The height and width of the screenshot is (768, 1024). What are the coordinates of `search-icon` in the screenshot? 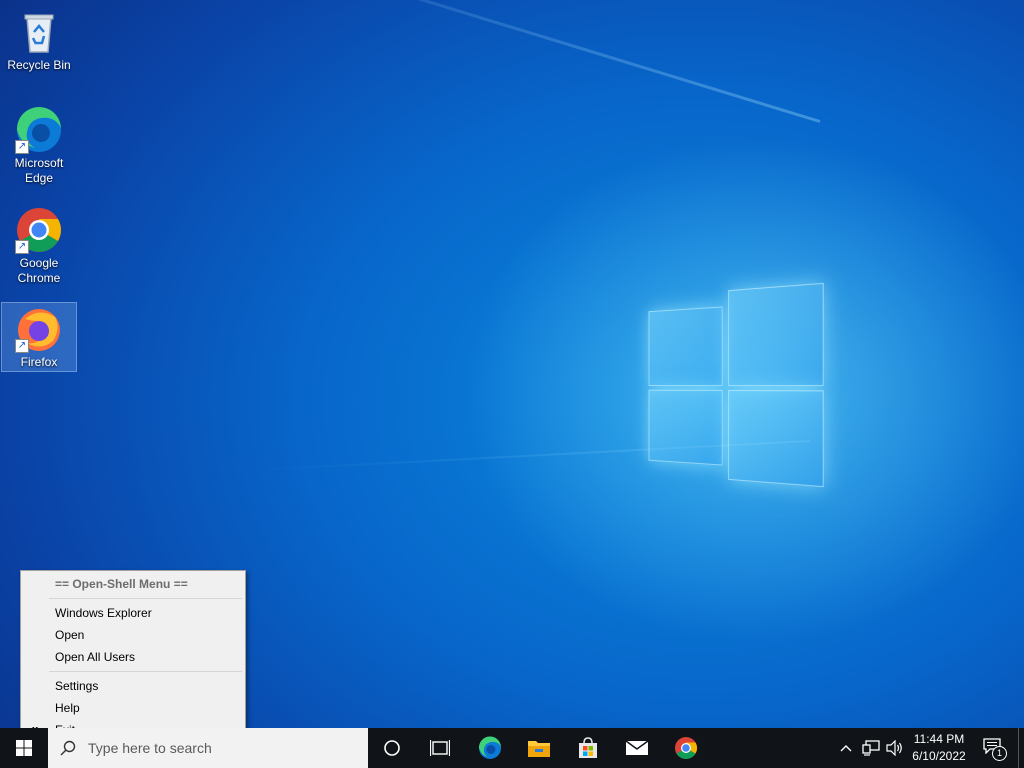 It's located at (68, 748).